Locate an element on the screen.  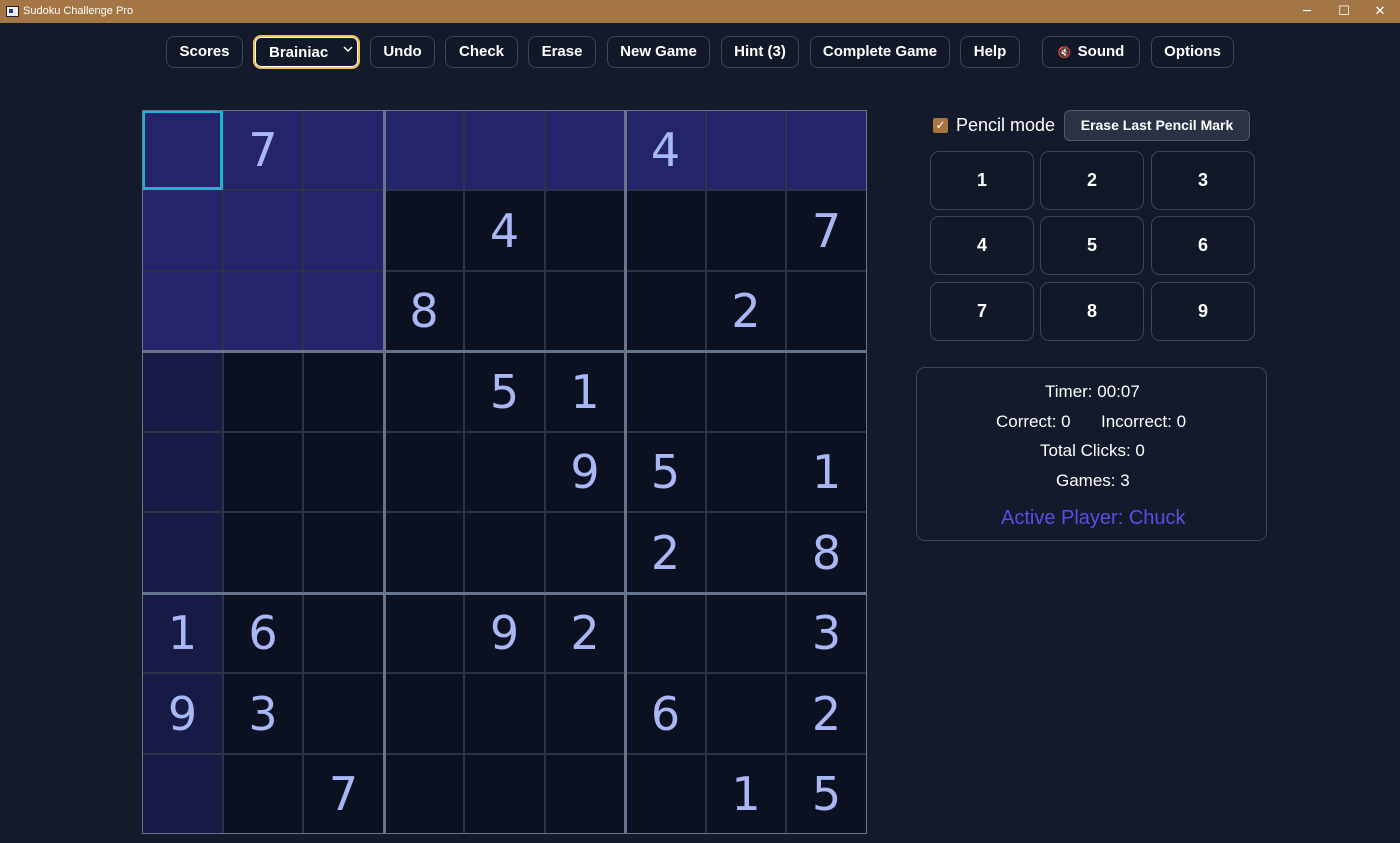
board-cell-r4-c9 is located at coordinates (826, 391).